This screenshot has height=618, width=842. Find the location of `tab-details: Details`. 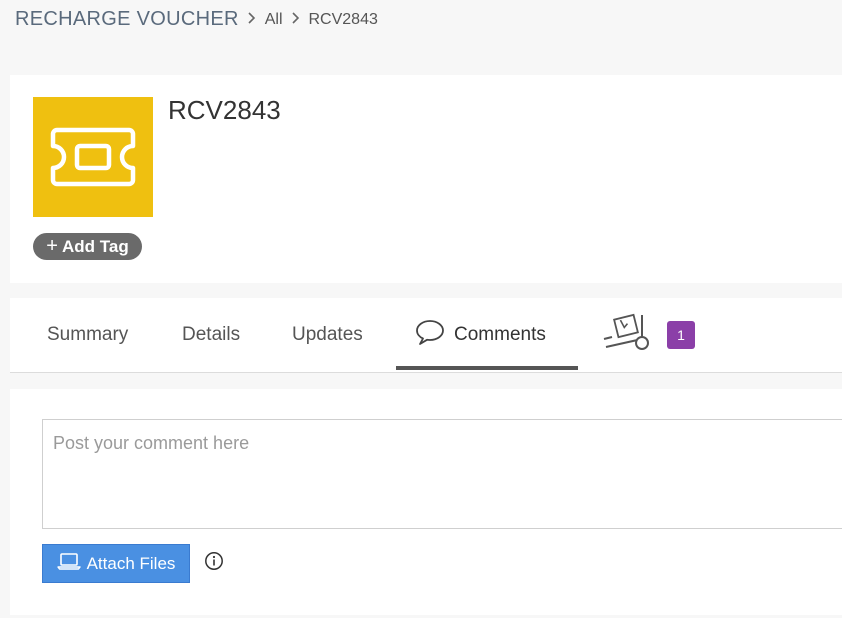

tab-details: Details is located at coordinates (211, 335).